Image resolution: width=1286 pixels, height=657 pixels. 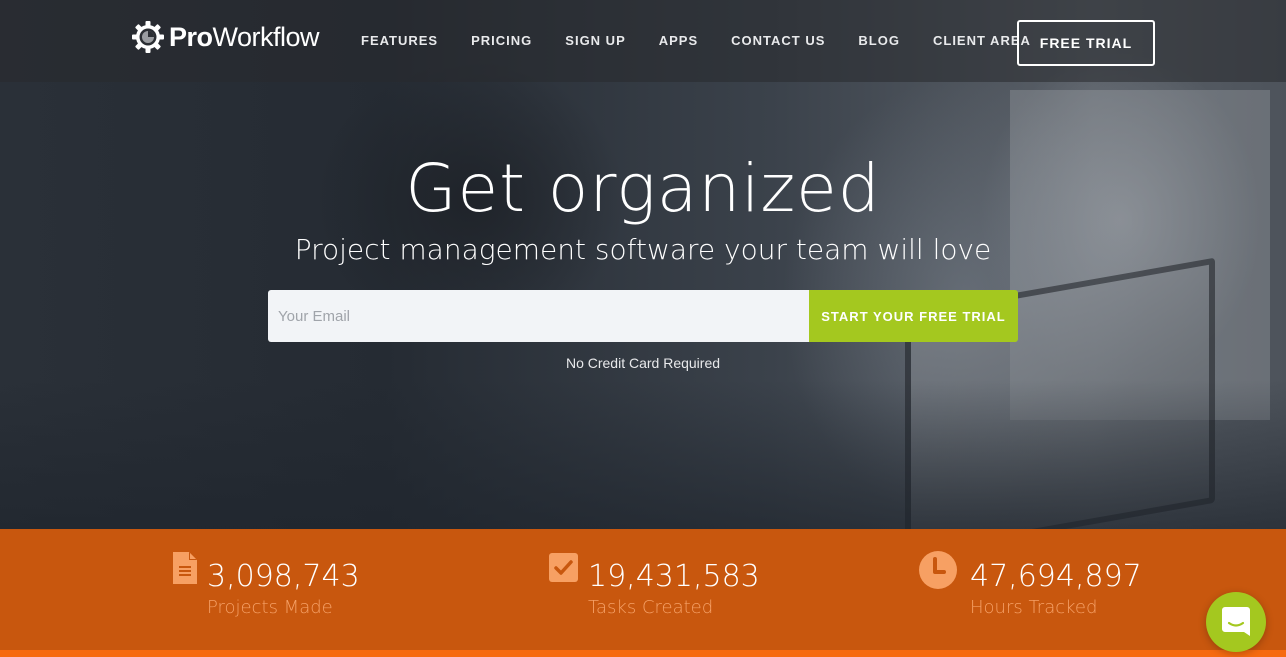 I want to click on stat-value: 47,694,897, so click(x=1056, y=576).